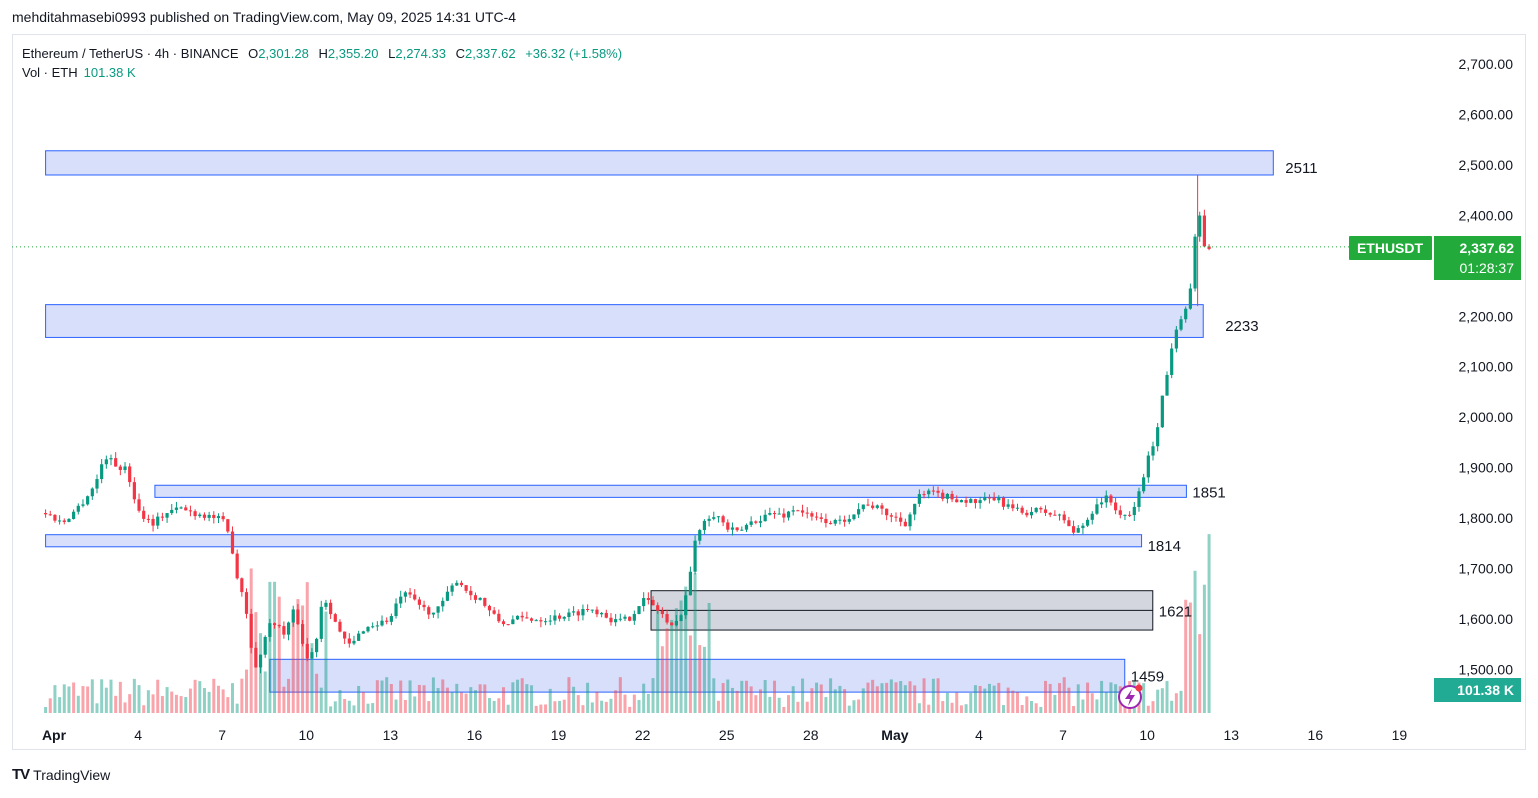 This screenshot has width=1538, height=798. Describe the element at coordinates (1486, 64) in the screenshot. I see `y-tick-label: 2,700.00` at that location.